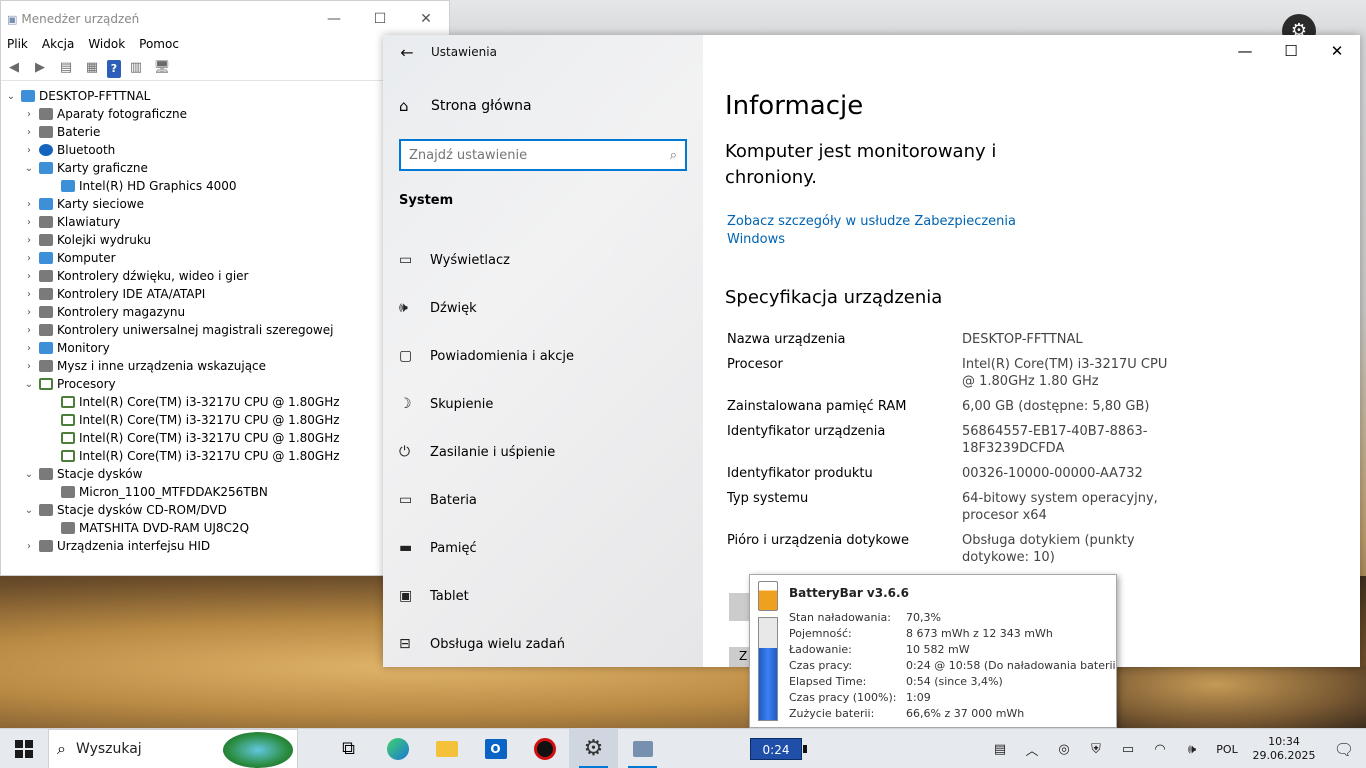  Describe the element at coordinates (1096, 749) in the screenshot. I see `security-icon: ⛨` at that location.